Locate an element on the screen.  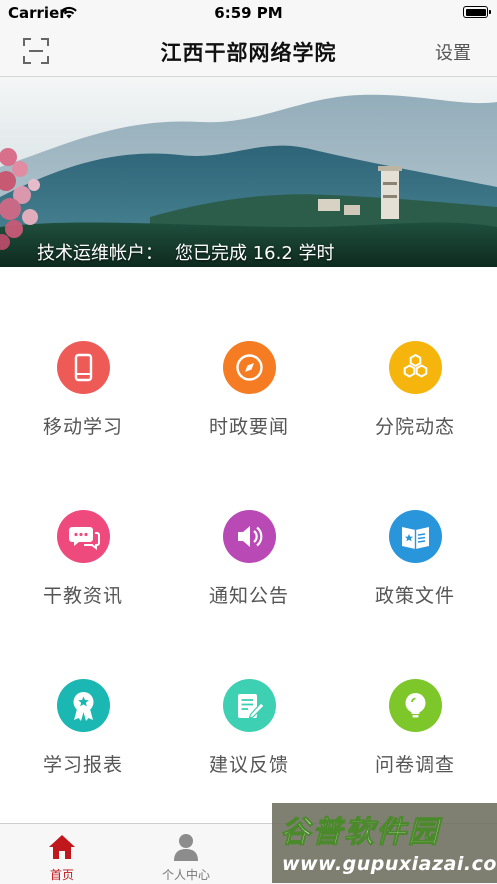
grid-item-label: 问卷调查 is located at coordinates (414, 765).